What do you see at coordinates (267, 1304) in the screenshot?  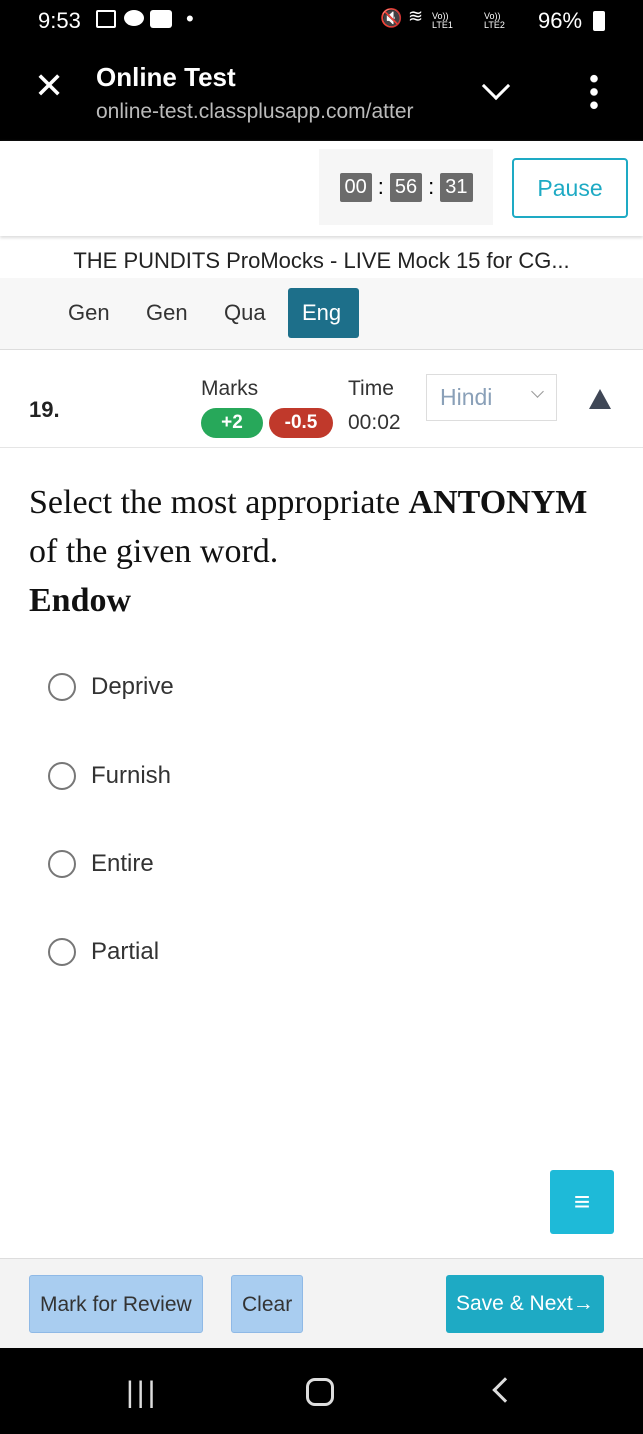 I see `clear-button: Clear` at bounding box center [267, 1304].